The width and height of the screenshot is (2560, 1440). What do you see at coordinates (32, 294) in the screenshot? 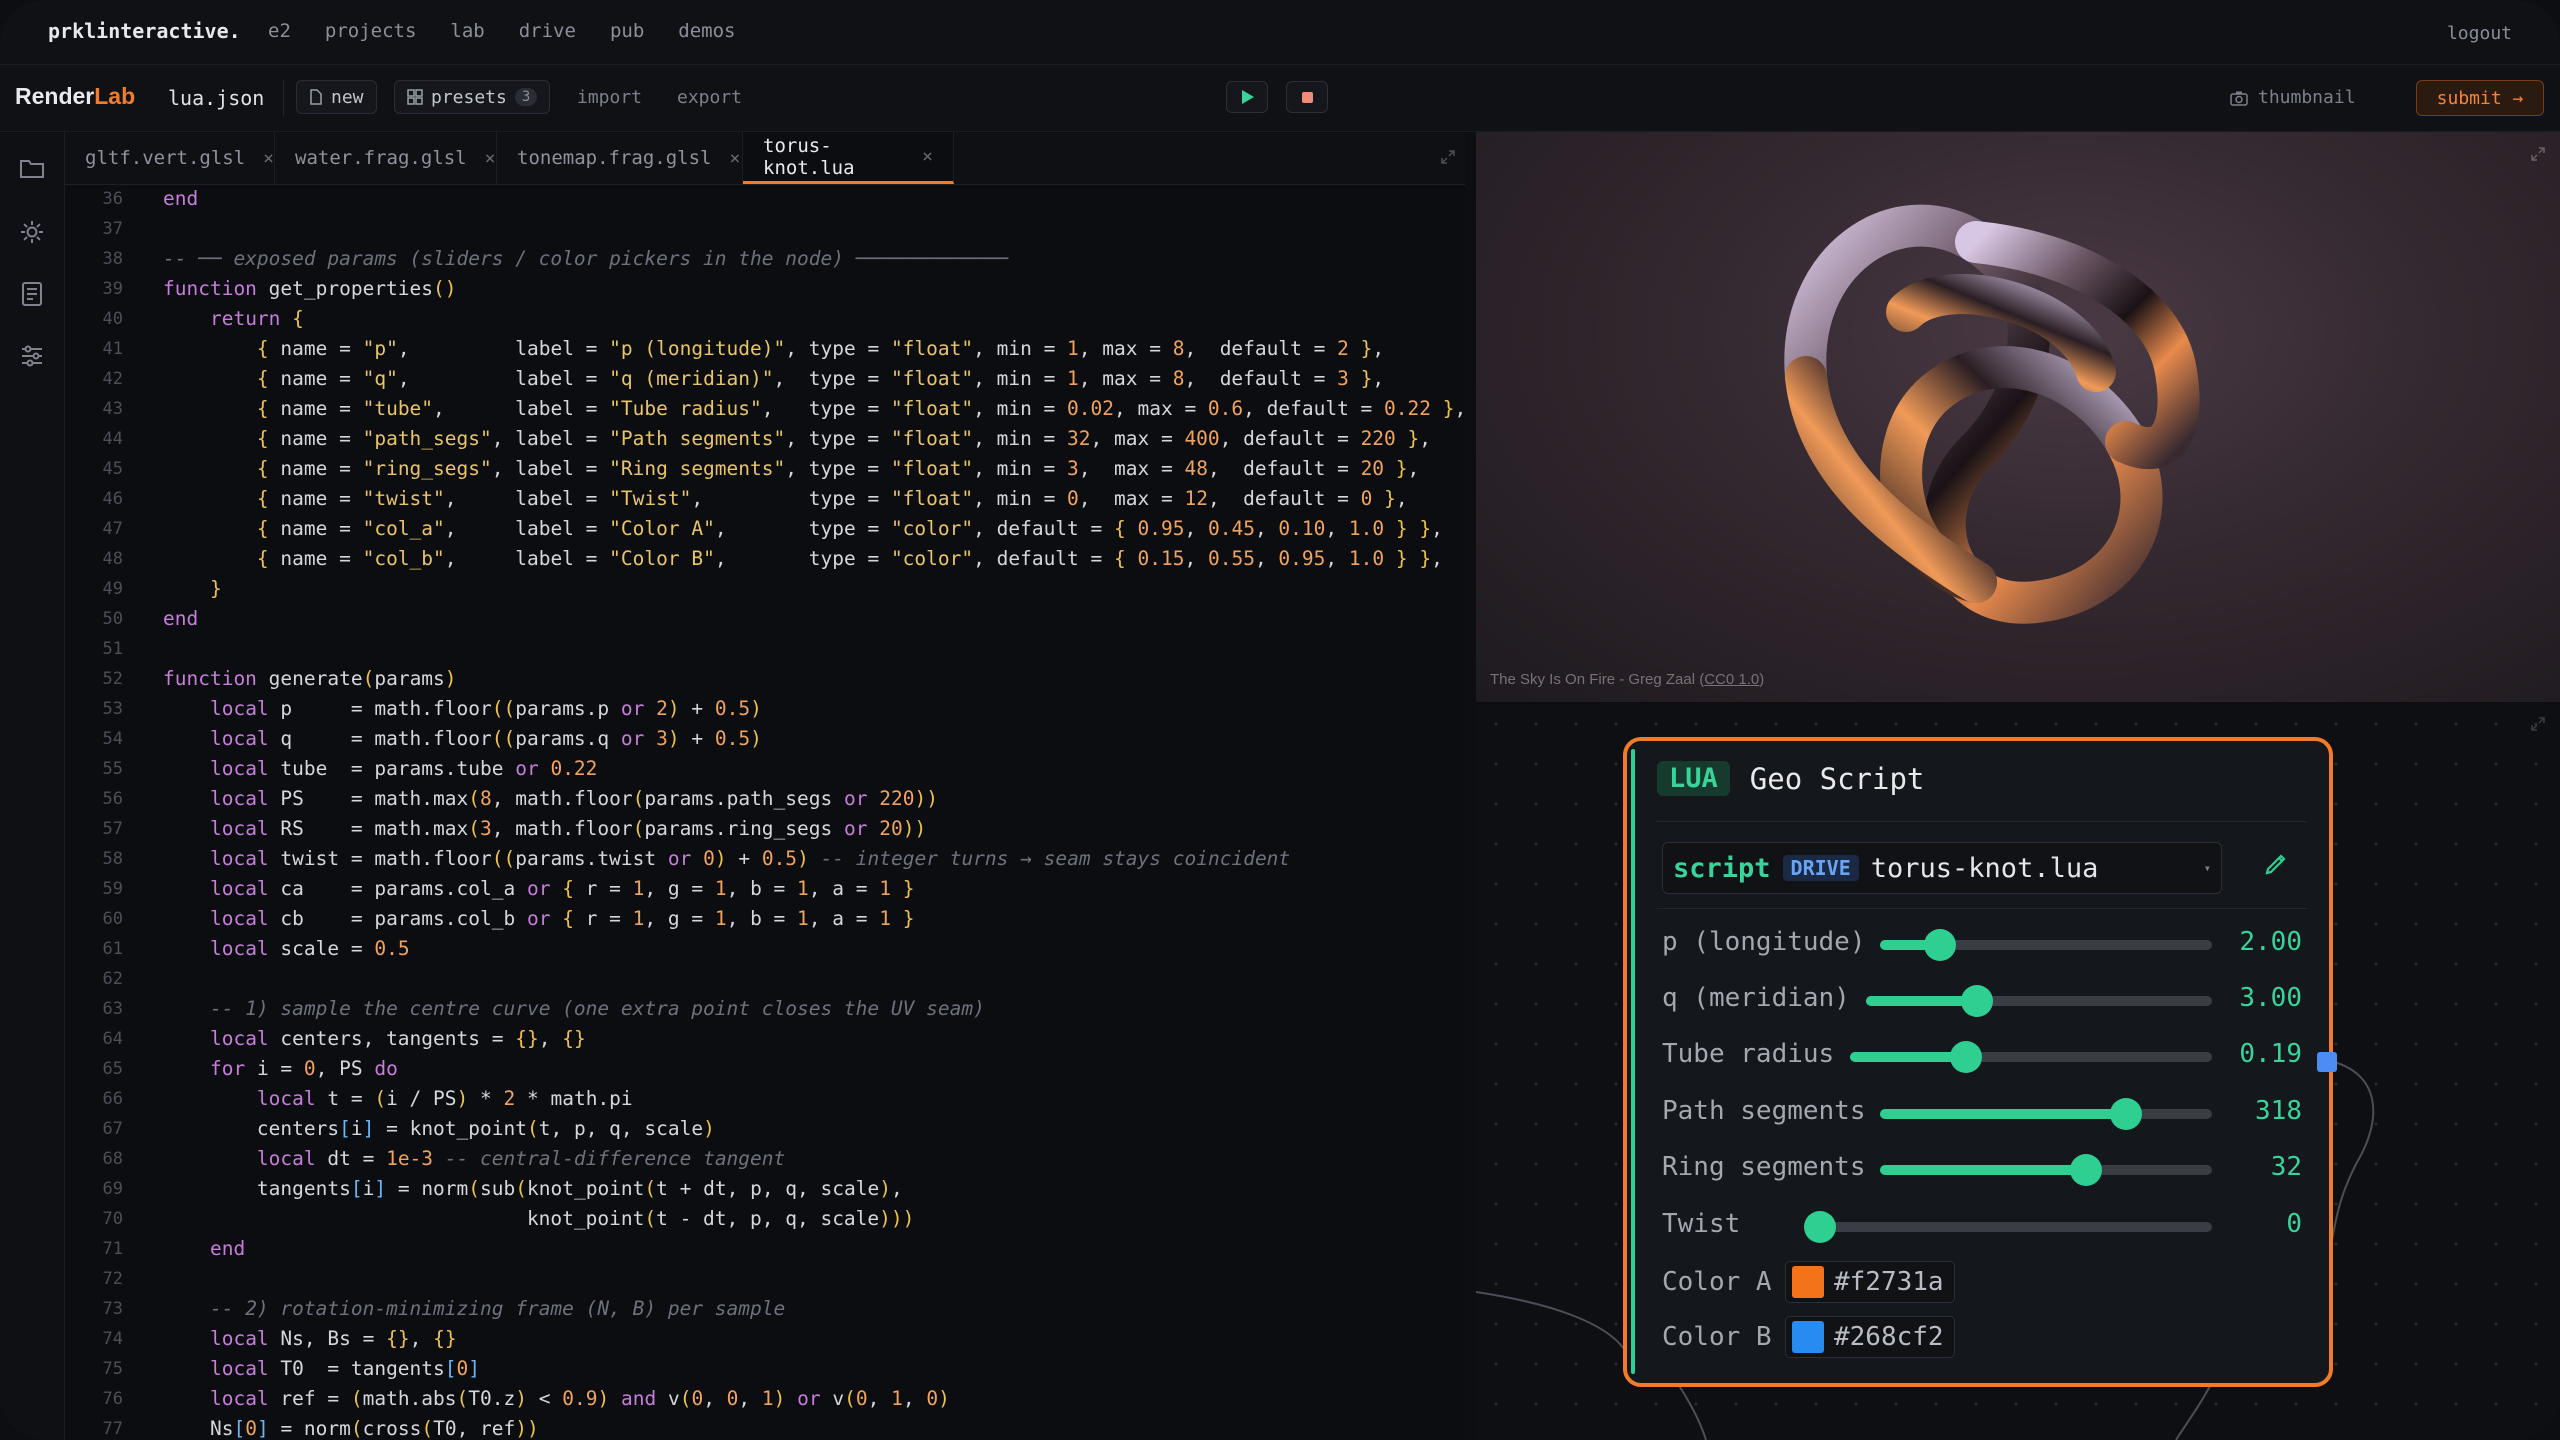
I see `document-icon` at bounding box center [32, 294].